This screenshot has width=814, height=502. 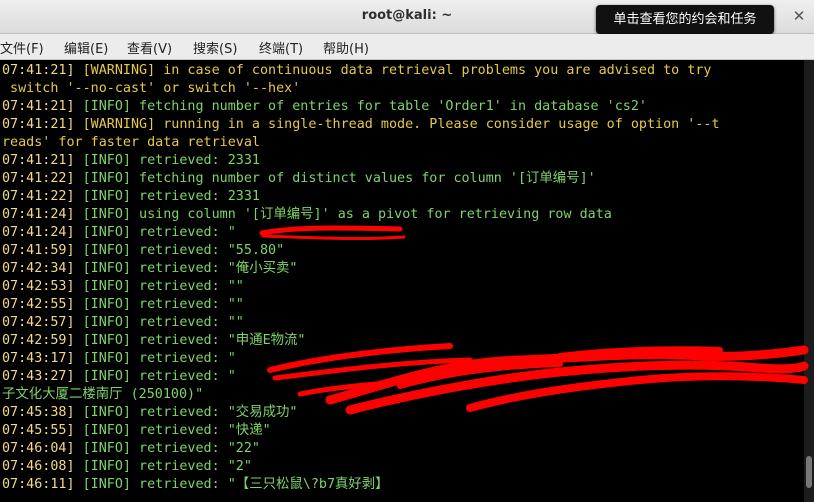 I want to click on terminal-line: 07:41:59] [INFO] retrieved: "55.80", so click(x=143, y=251).